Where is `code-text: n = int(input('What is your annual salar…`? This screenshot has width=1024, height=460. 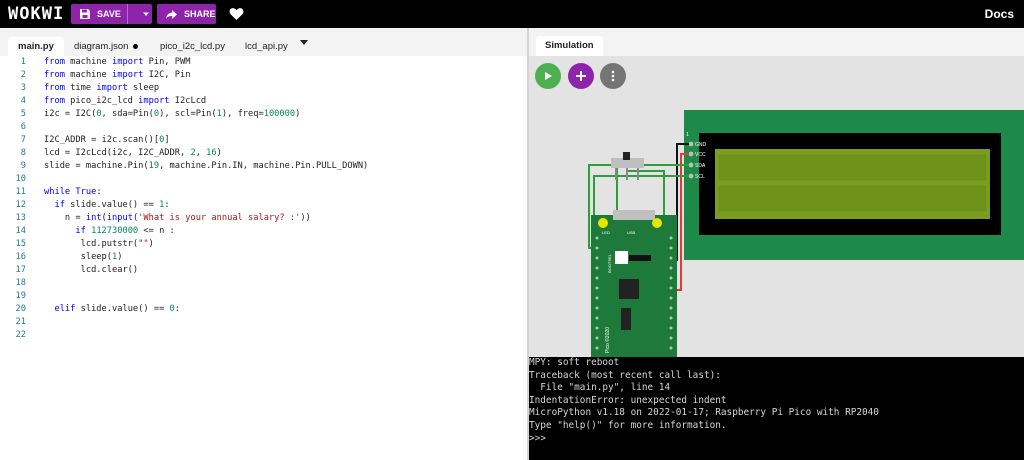 code-text: n = int(input('What is your annual salar… is located at coordinates (177, 218).